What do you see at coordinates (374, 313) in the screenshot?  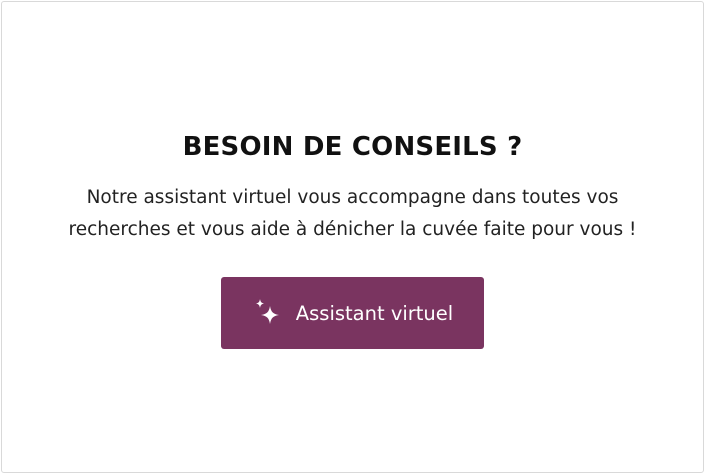 I see `virtual-assistant-button-label: Assistant virtuel` at bounding box center [374, 313].